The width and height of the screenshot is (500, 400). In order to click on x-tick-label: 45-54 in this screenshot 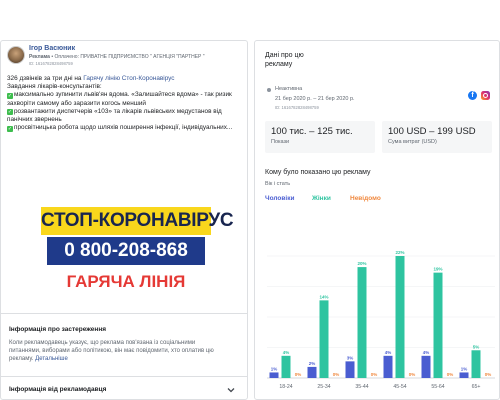, I will do `click(399, 387)`.